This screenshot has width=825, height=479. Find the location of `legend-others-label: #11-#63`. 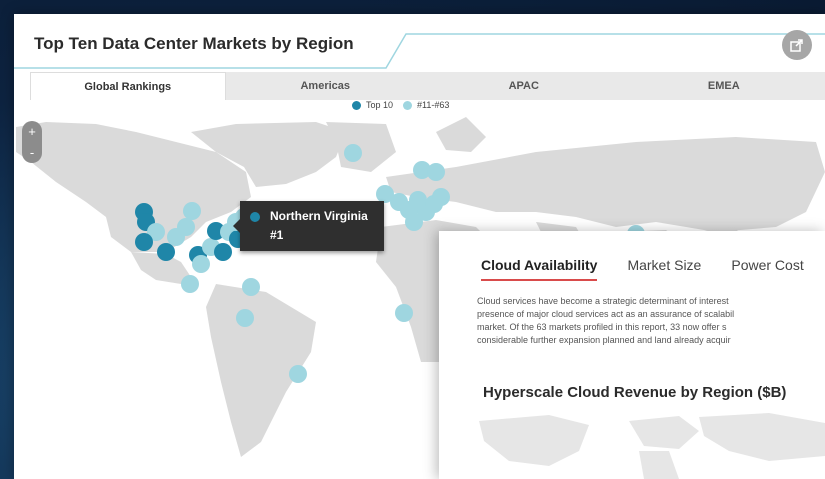

legend-others-label: #11-#63 is located at coordinates (433, 105).